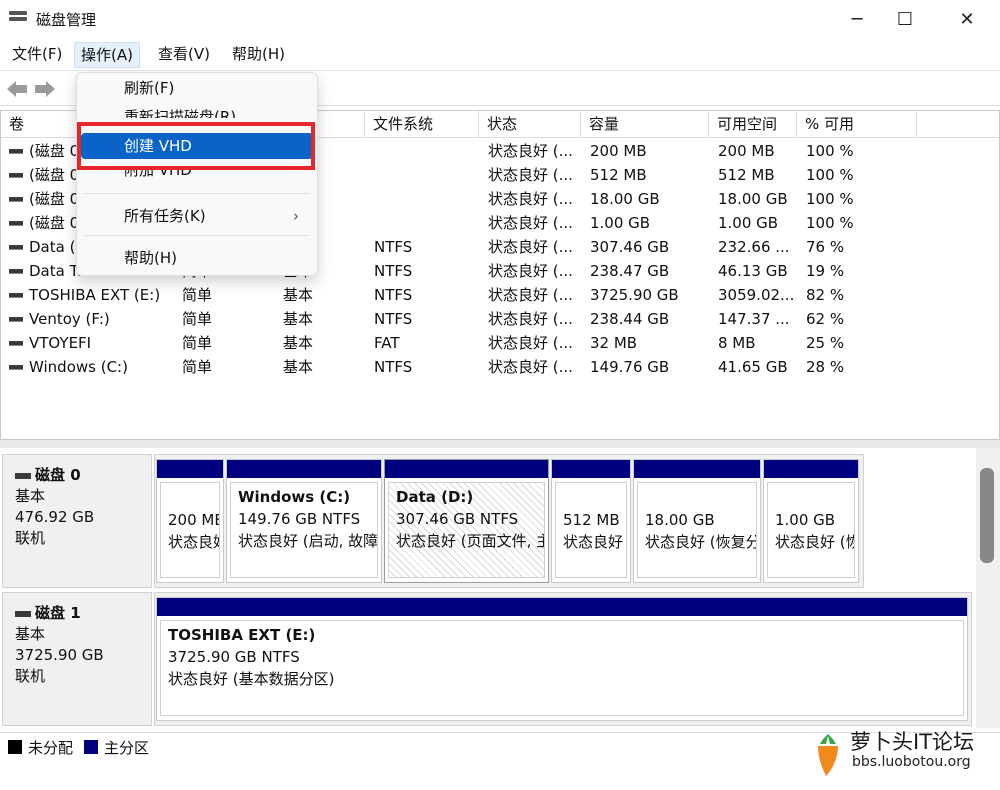  I want to click on disk-0-label: 磁盘 0 基本 476.92 GB 联机, so click(77, 521).